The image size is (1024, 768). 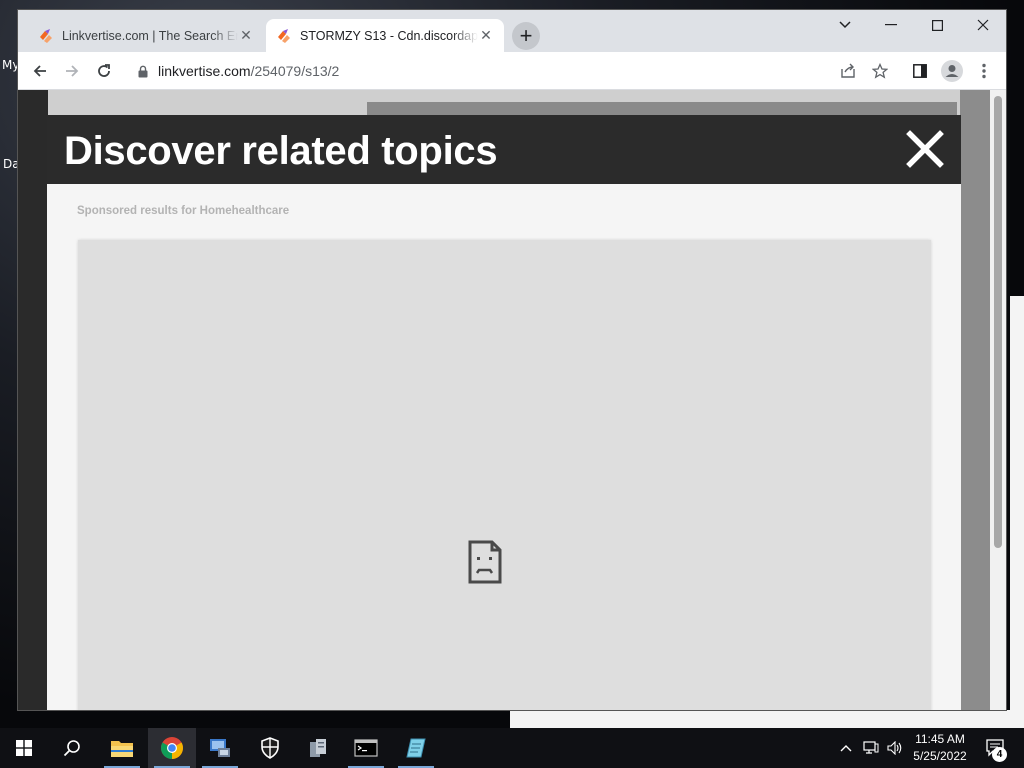 What do you see at coordinates (998, 322) in the screenshot?
I see `scrollbar-thumb` at bounding box center [998, 322].